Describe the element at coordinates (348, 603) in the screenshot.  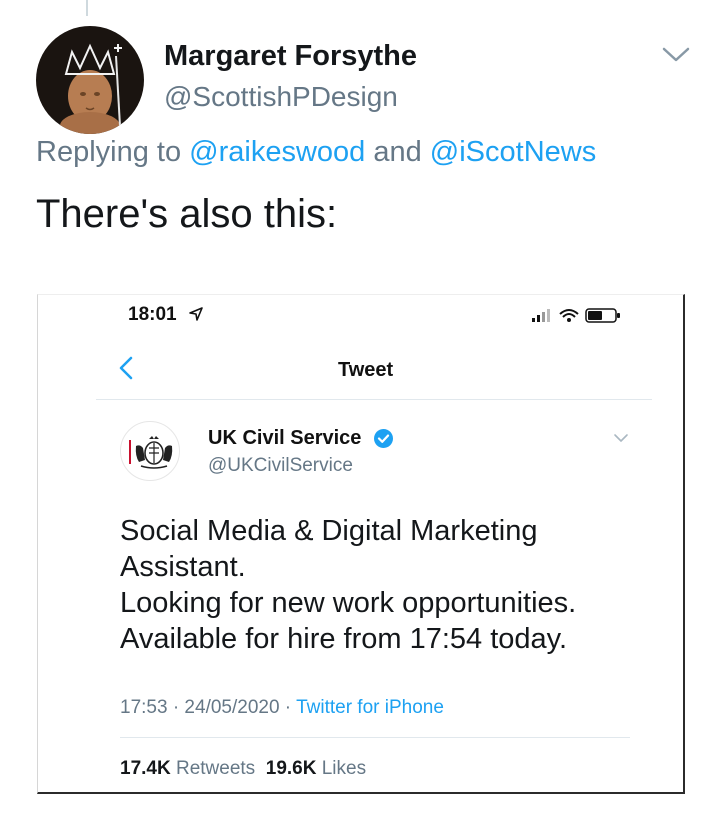
I see `body-line: Looking for new work opportunities.` at that location.